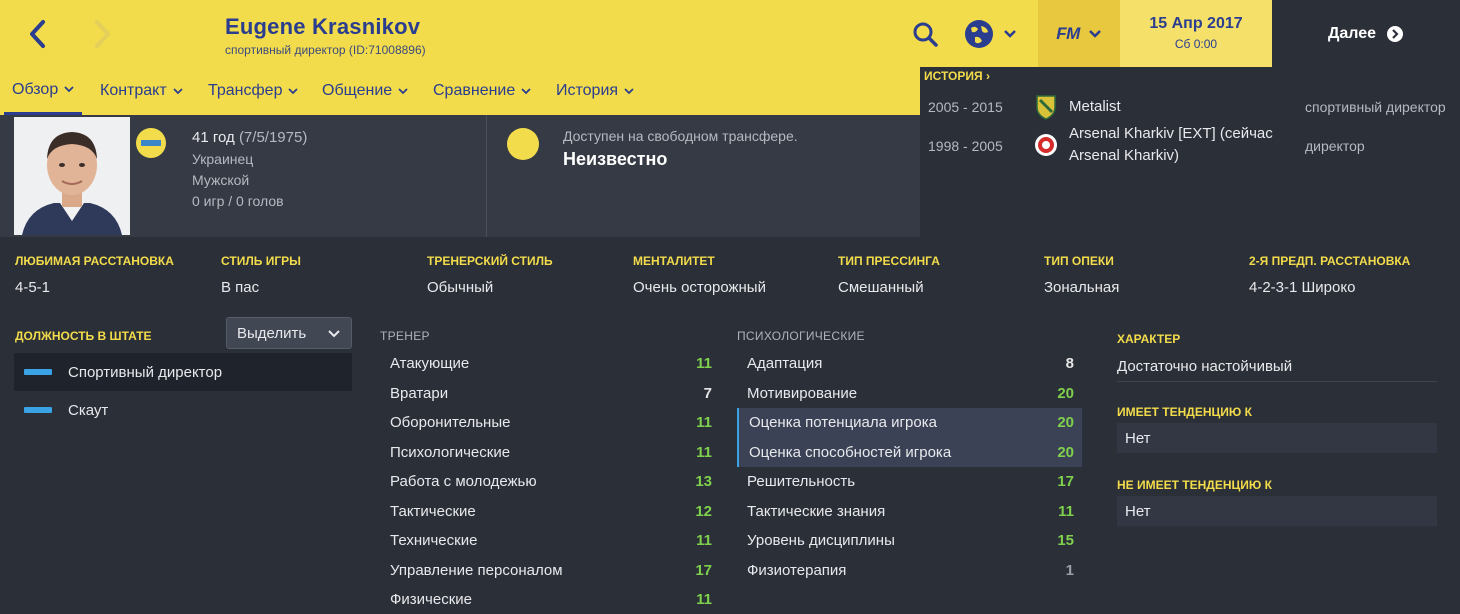 This screenshot has height=614, width=1460. What do you see at coordinates (703, 511) in the screenshot?
I see `attribute-value: 12` at bounding box center [703, 511].